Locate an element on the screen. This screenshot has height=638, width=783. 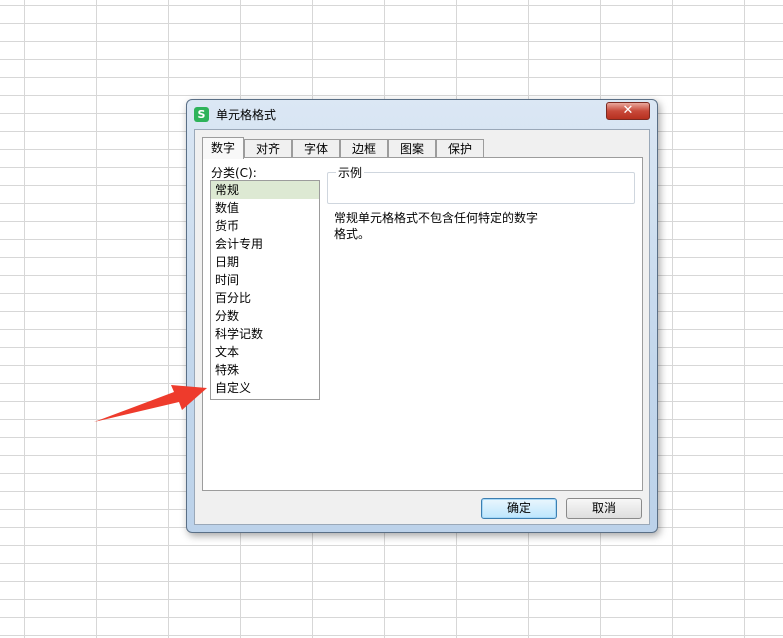
category-item-currency: 货币 is located at coordinates (265, 226).